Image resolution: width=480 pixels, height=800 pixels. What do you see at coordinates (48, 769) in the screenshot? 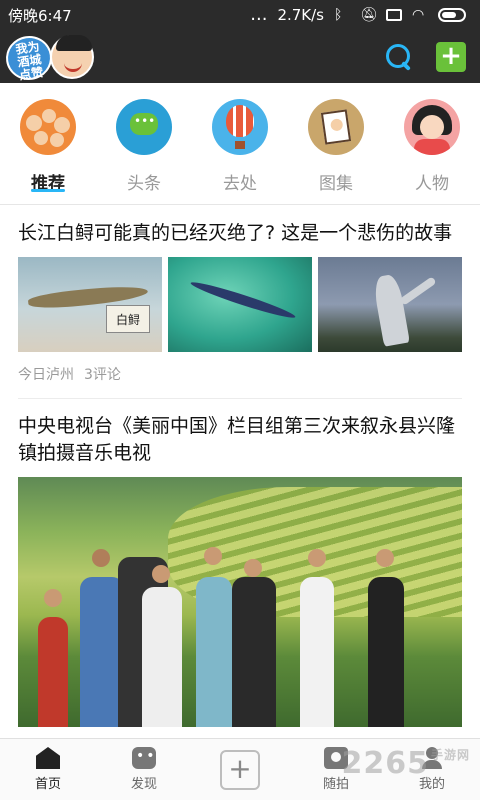
I see `nav-home: 首页` at bounding box center [48, 769].